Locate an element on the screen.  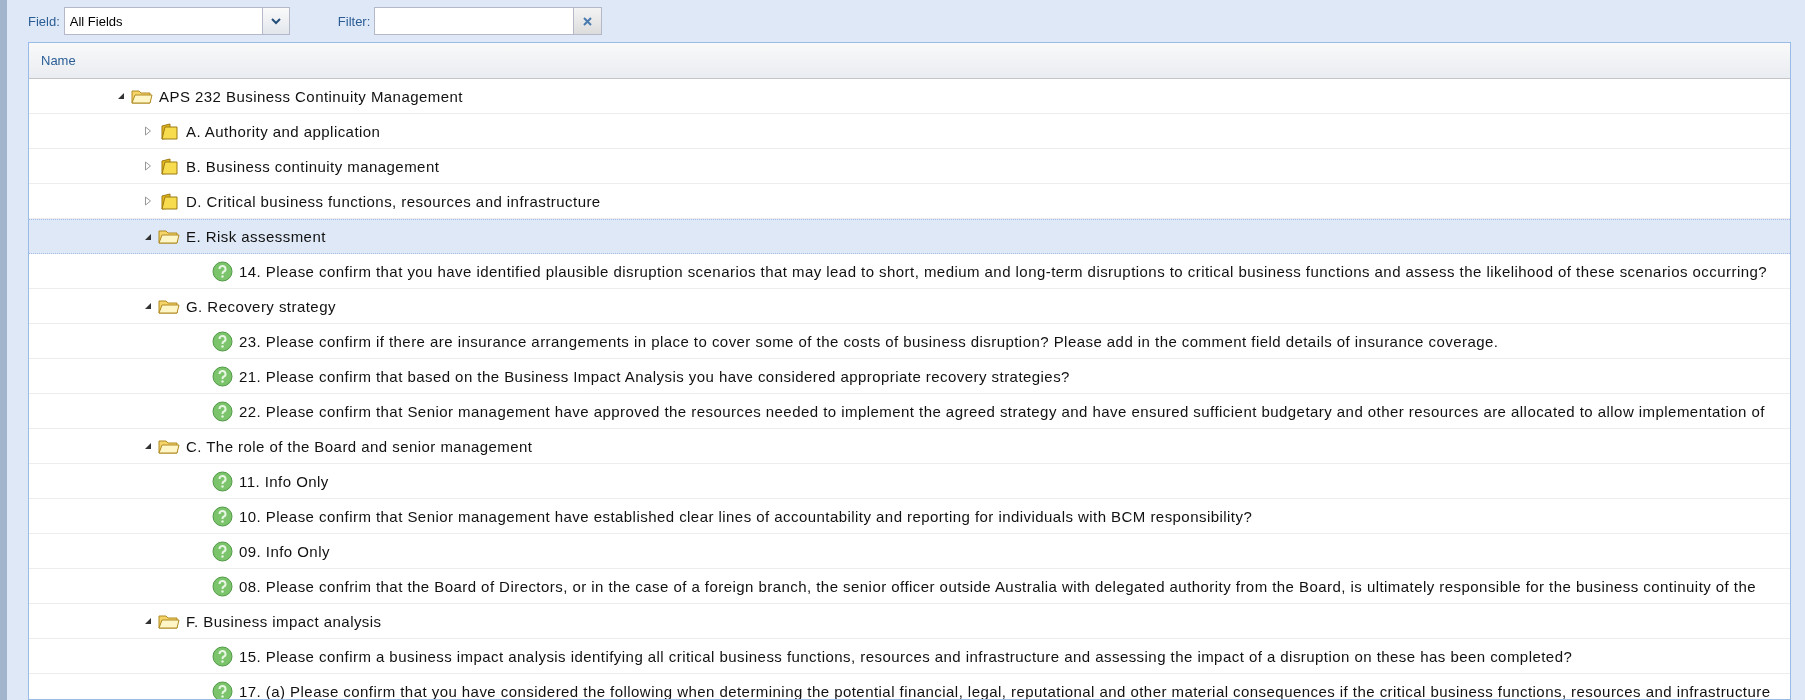
tree-item-label: B. Business continuity management is located at coordinates (313, 166).